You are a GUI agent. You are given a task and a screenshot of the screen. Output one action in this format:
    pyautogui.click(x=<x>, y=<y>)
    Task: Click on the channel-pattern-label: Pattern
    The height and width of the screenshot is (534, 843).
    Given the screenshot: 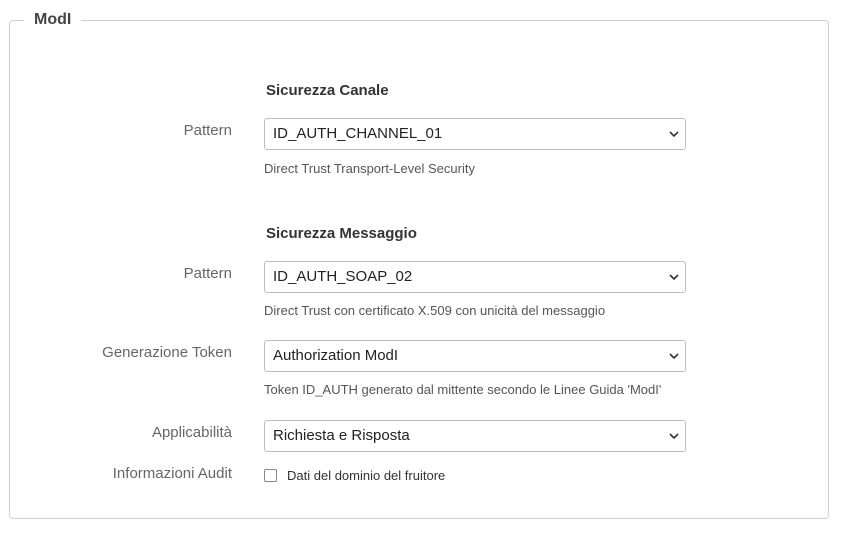 What is the action you would take?
    pyautogui.click(x=207, y=130)
    